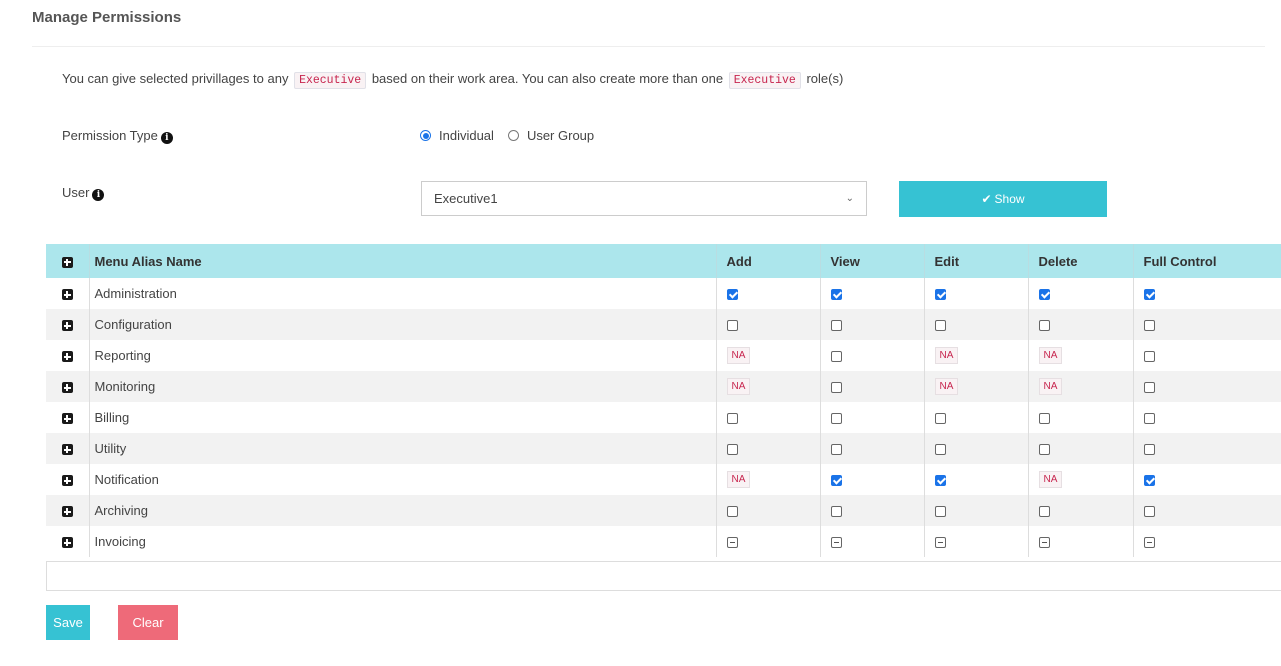 The width and height of the screenshot is (1281, 666). Describe the element at coordinates (175, 78) in the screenshot. I see `intro-part-1: You can give selected privillages to any` at that location.